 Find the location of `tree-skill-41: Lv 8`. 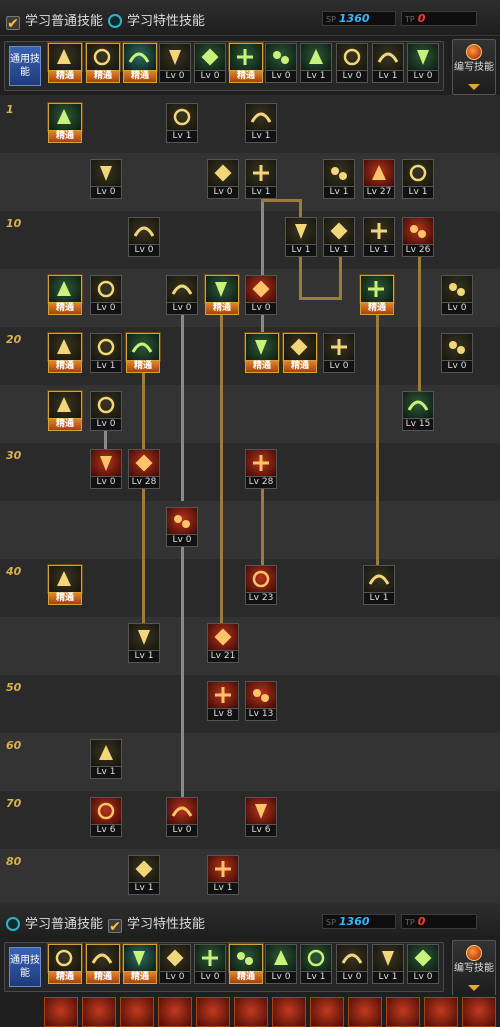

tree-skill-41: Lv 8 is located at coordinates (223, 701).